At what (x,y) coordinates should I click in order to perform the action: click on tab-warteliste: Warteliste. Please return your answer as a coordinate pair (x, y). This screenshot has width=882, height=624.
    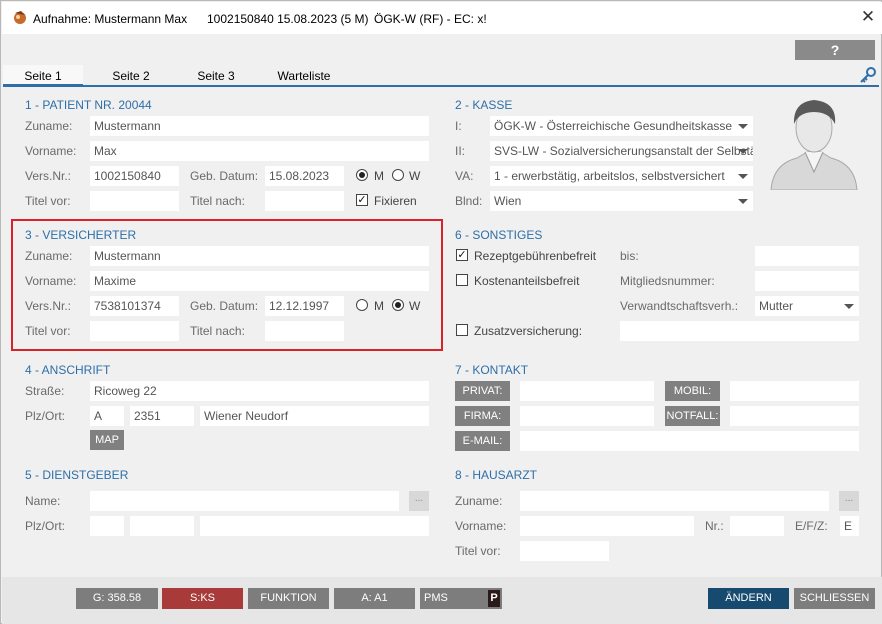
    Looking at the image, I should click on (304, 76).